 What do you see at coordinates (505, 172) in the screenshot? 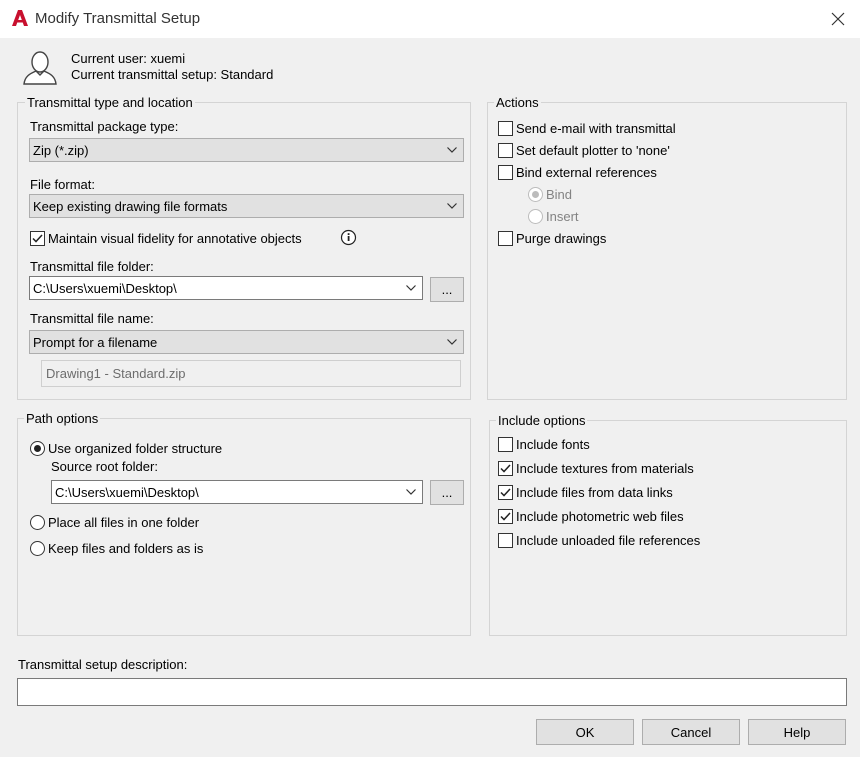
I see `bind-xrefs-checkbox` at bounding box center [505, 172].